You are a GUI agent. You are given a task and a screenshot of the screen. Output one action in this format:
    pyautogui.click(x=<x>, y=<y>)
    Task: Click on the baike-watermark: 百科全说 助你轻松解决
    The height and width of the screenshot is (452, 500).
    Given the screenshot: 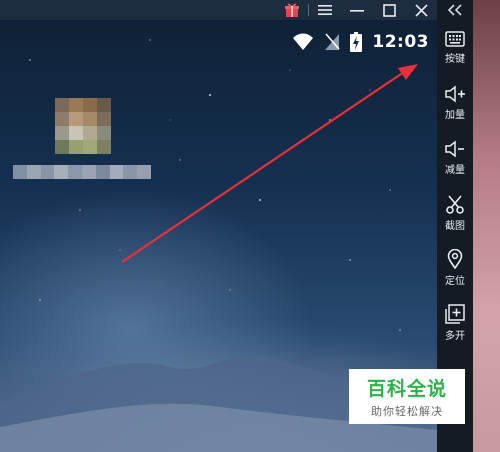 What is the action you would take?
    pyautogui.click(x=407, y=396)
    